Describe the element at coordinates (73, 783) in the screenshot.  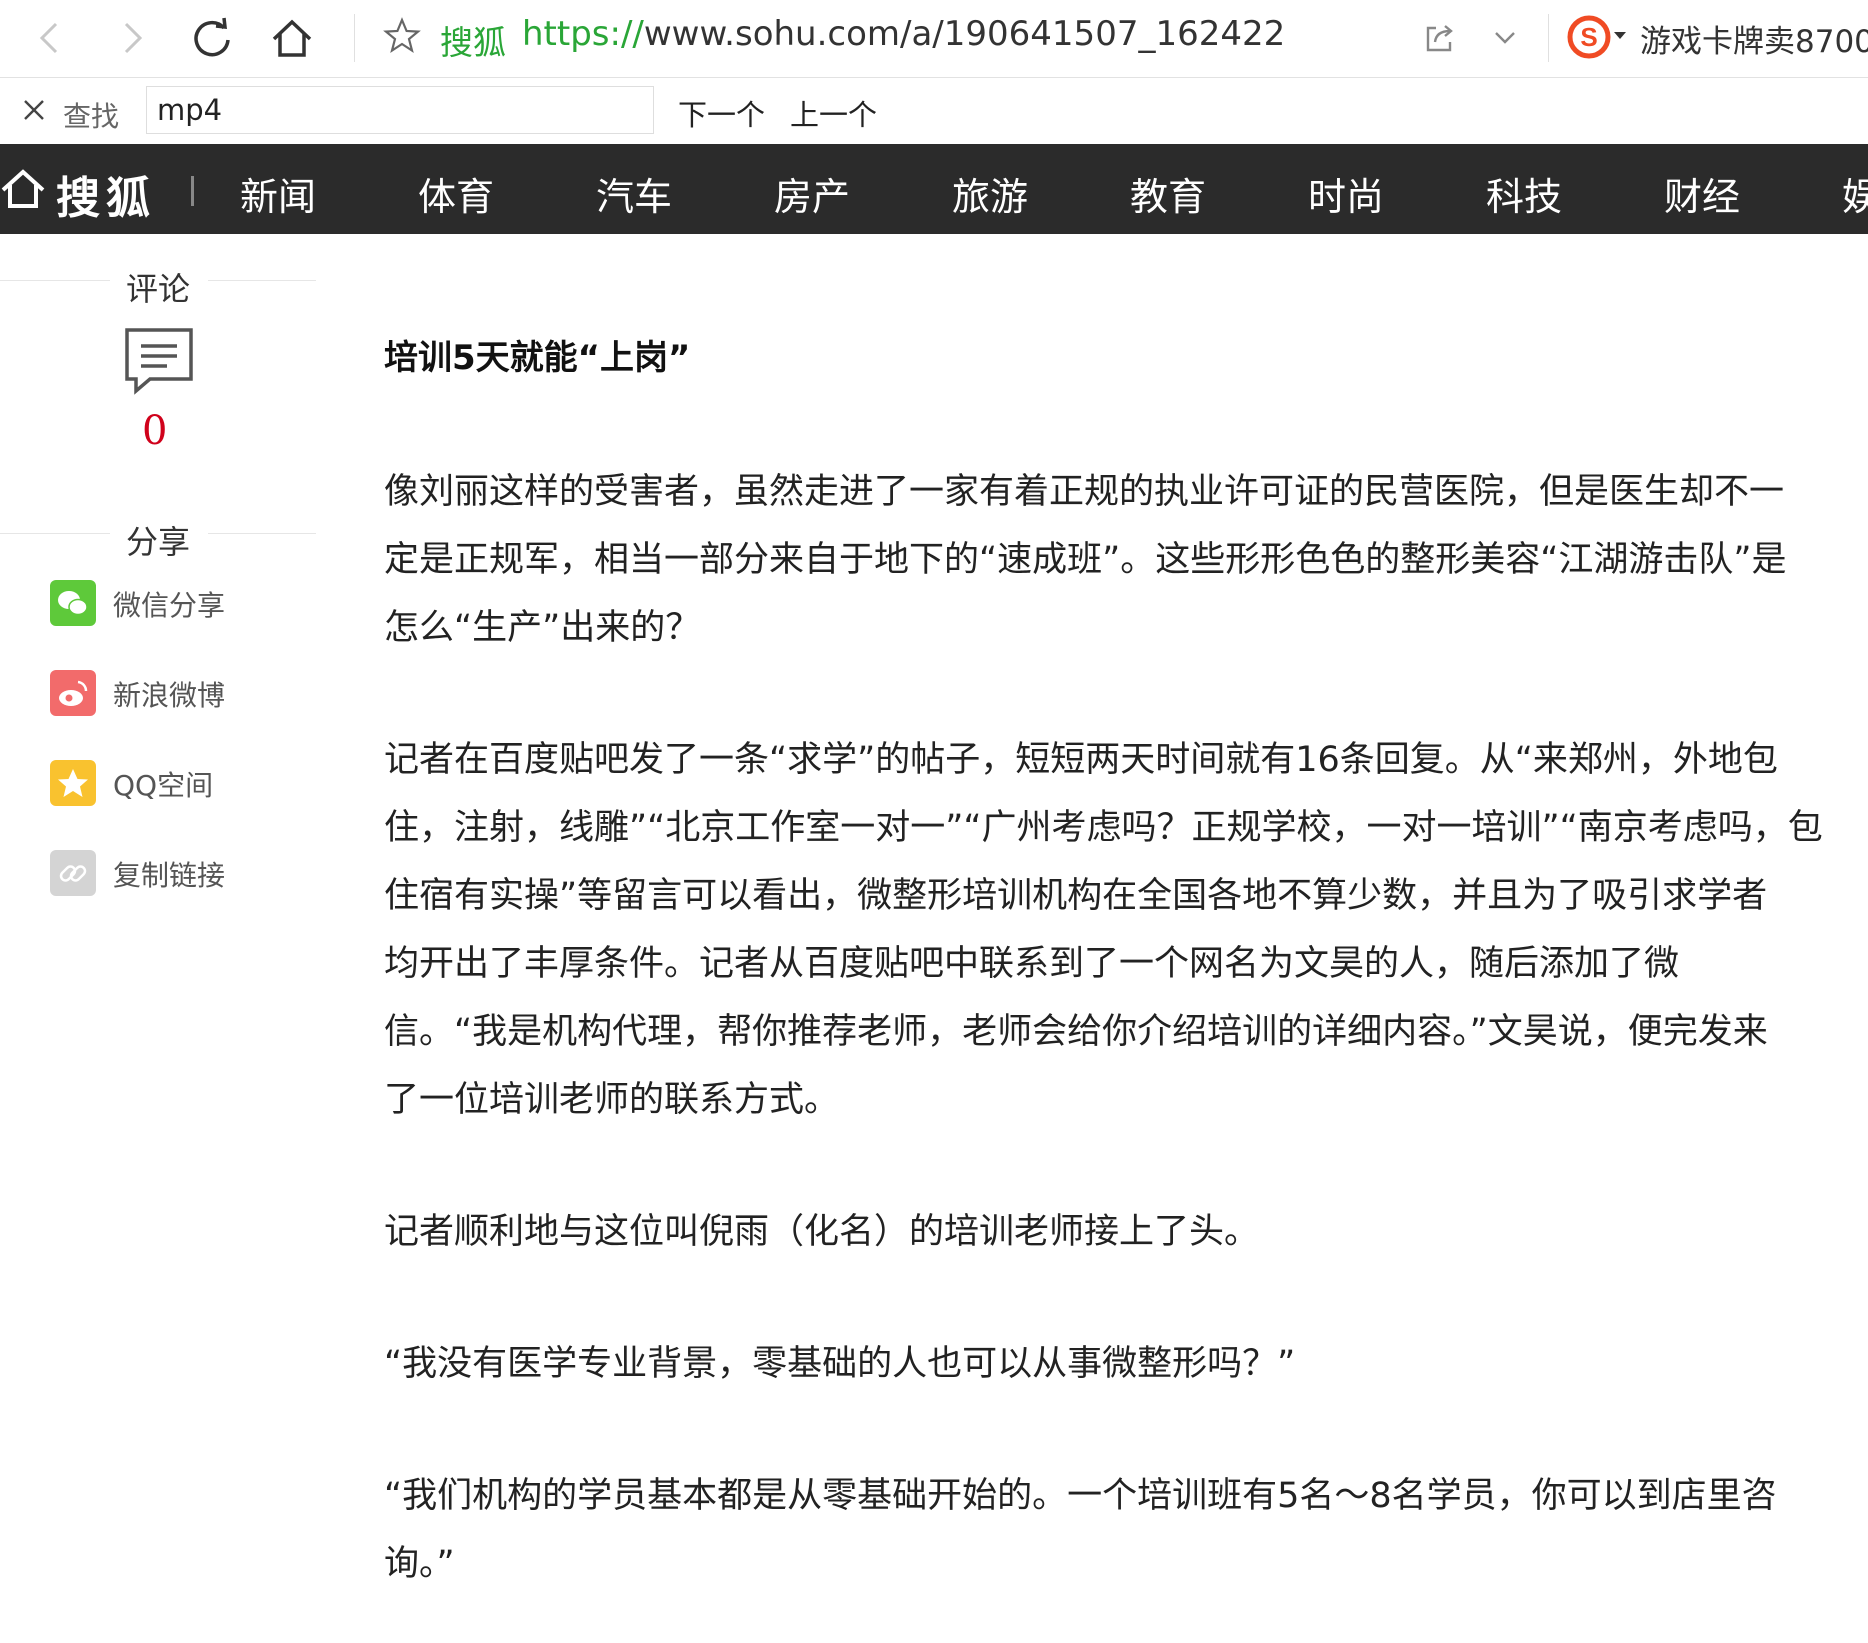
I see `qzone-icon` at that location.